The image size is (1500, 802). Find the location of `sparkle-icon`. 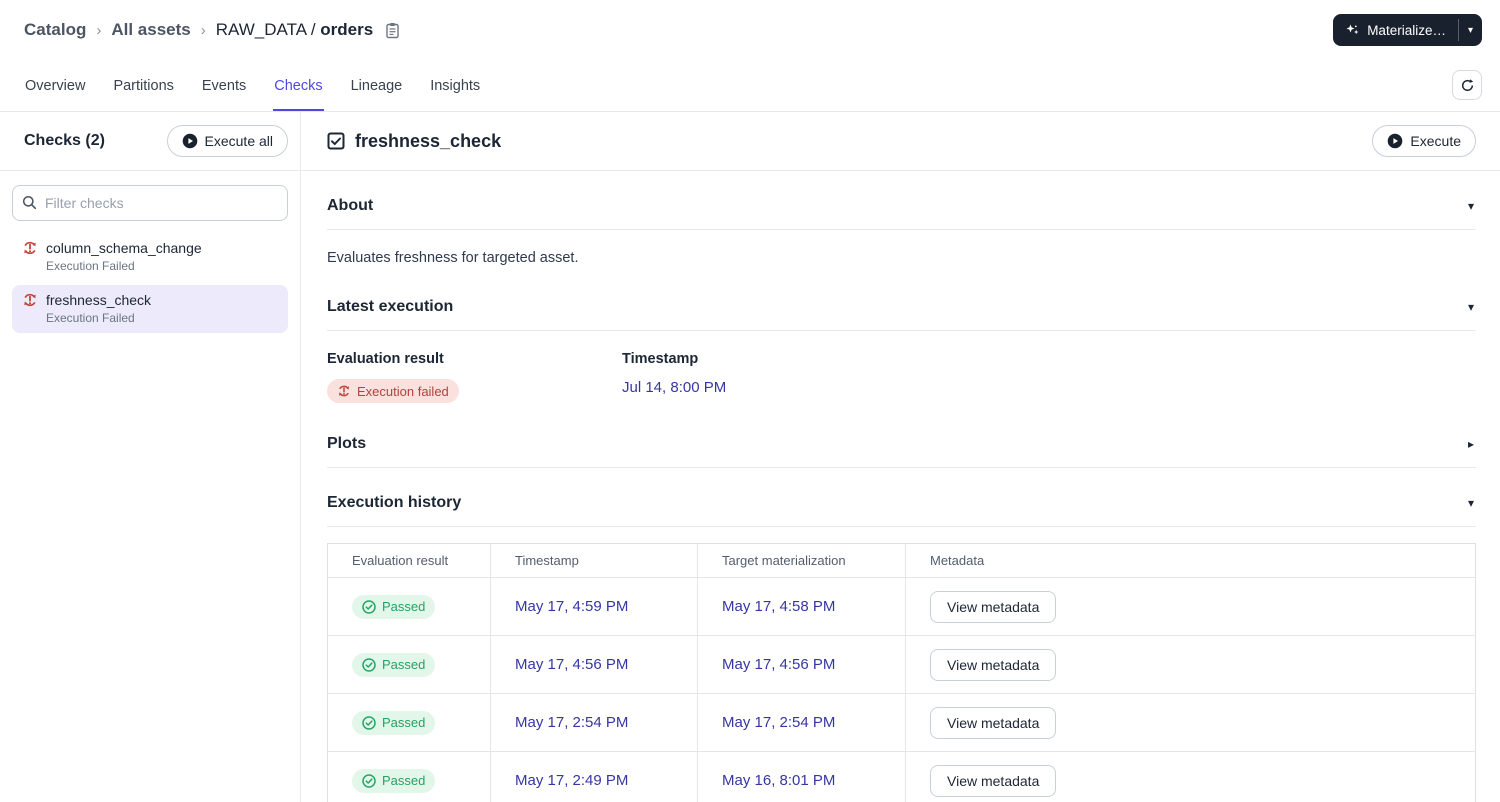

sparkle-icon is located at coordinates (1352, 30).